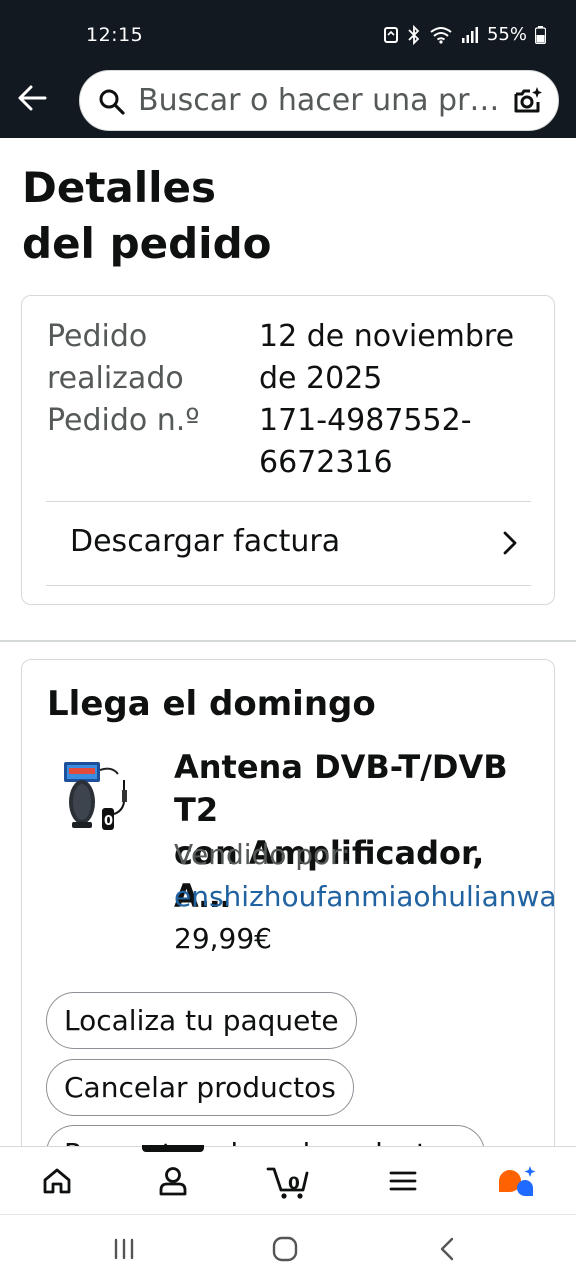 This screenshot has width=576, height=1280. What do you see at coordinates (399, 442) in the screenshot?
I see `order-number-value: 171-4987552- 6672316` at bounding box center [399, 442].